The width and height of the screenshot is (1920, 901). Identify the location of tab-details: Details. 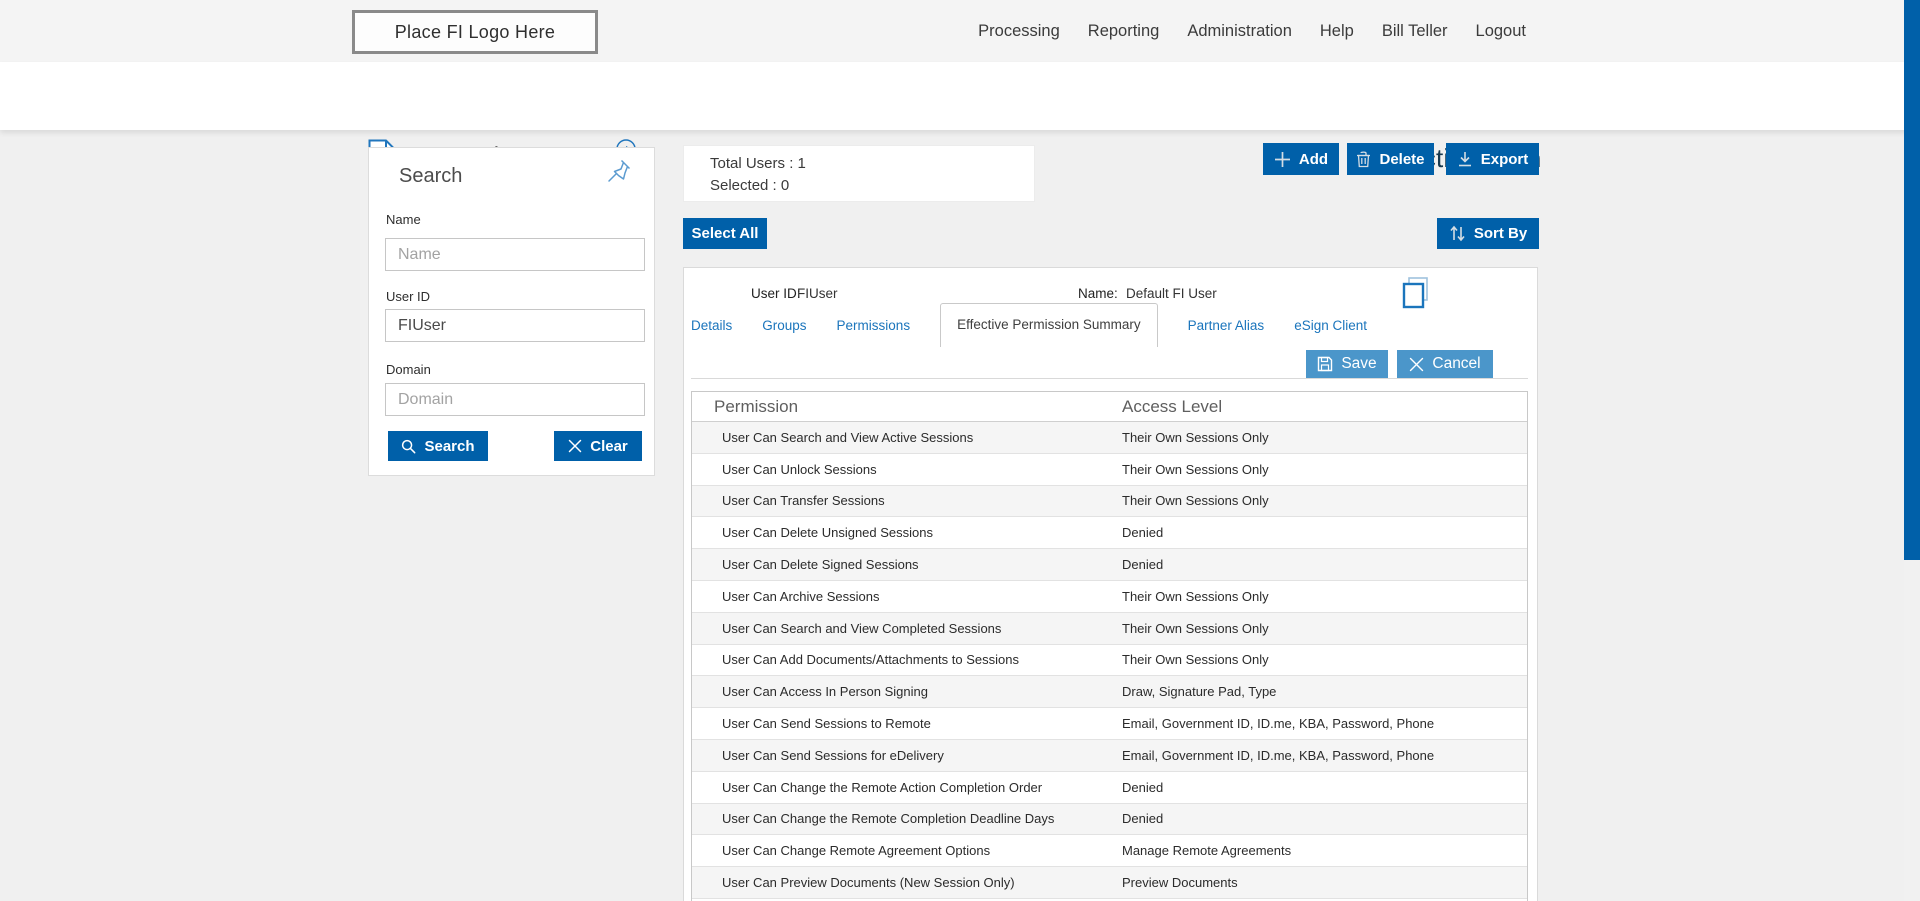
(711, 325).